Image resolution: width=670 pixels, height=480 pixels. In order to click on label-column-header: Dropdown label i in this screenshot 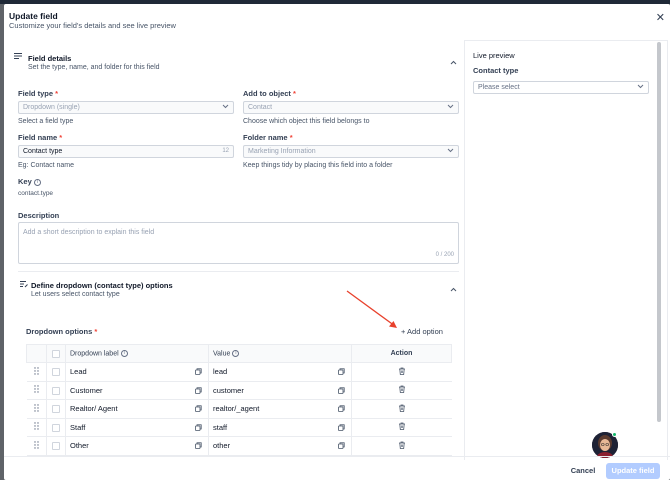, I will do `click(137, 353)`.